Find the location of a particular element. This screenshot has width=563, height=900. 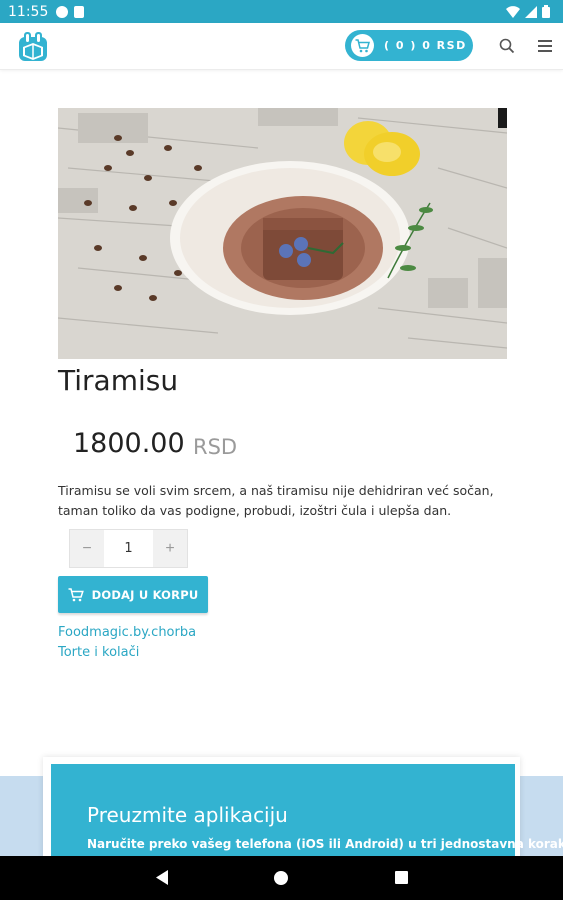

add-to-cart-button: DODAJ U KORPU is located at coordinates (133, 594).